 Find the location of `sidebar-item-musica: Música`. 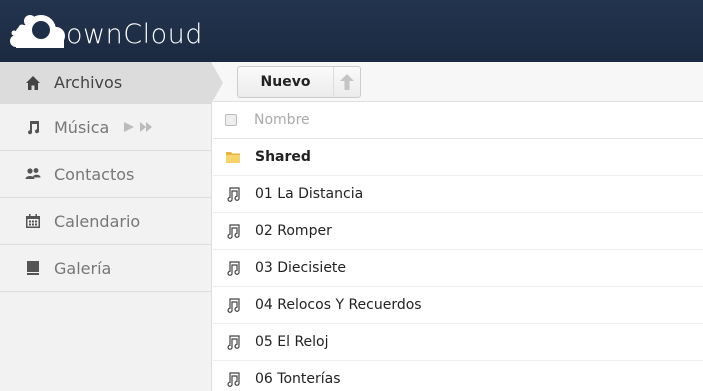

sidebar-item-musica: Música is located at coordinates (105, 127).